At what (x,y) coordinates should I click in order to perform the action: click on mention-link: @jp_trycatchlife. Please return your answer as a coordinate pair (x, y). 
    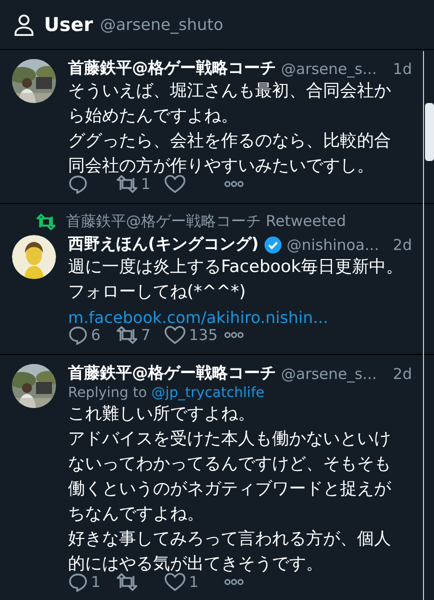
    Looking at the image, I should click on (207, 393).